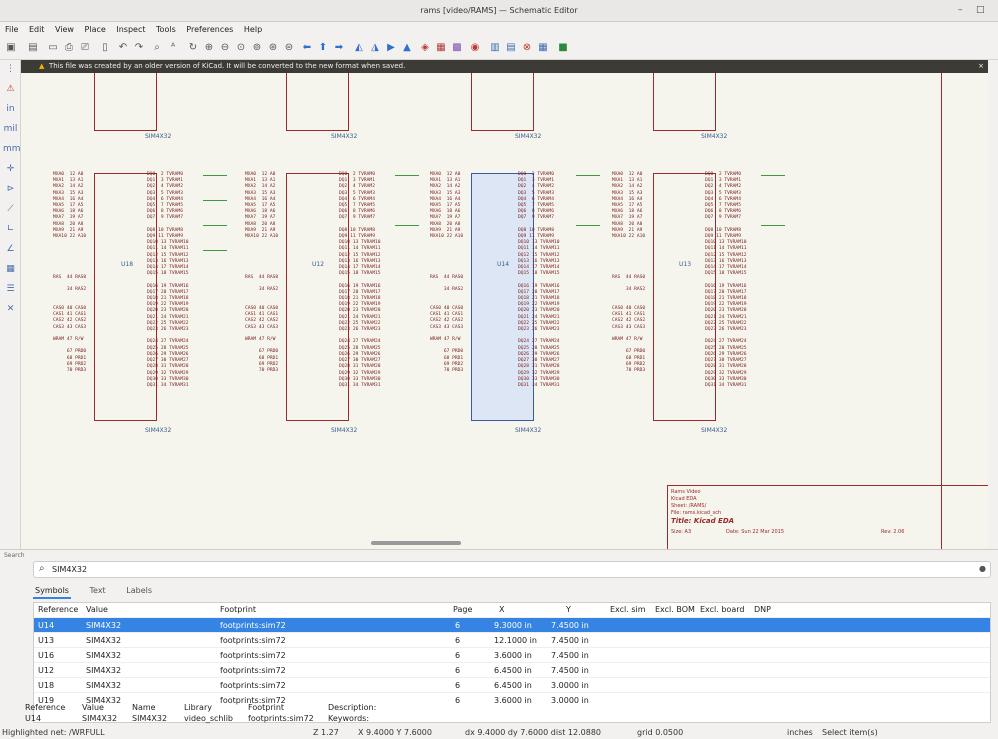  I want to click on column-header: DNP, so click(762, 610).